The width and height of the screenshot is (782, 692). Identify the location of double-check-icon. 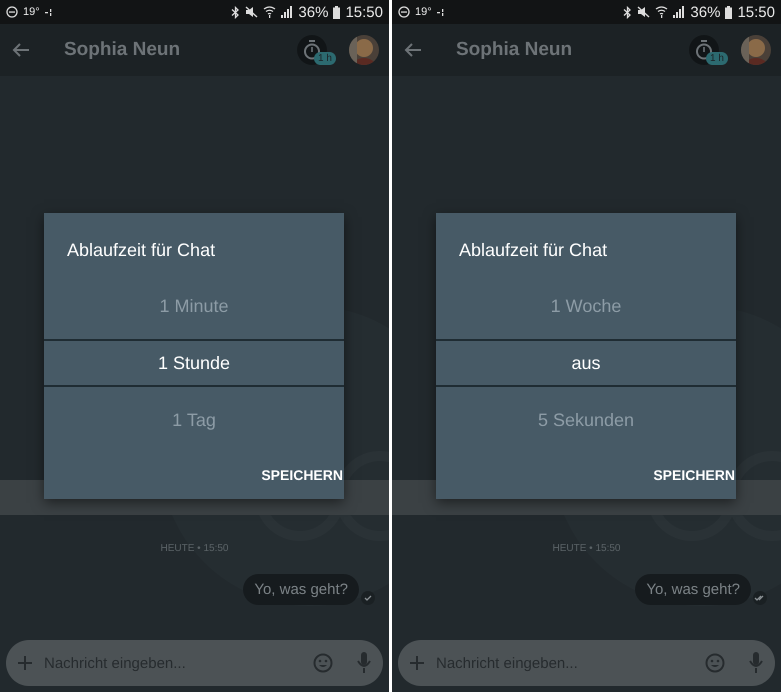
(760, 598).